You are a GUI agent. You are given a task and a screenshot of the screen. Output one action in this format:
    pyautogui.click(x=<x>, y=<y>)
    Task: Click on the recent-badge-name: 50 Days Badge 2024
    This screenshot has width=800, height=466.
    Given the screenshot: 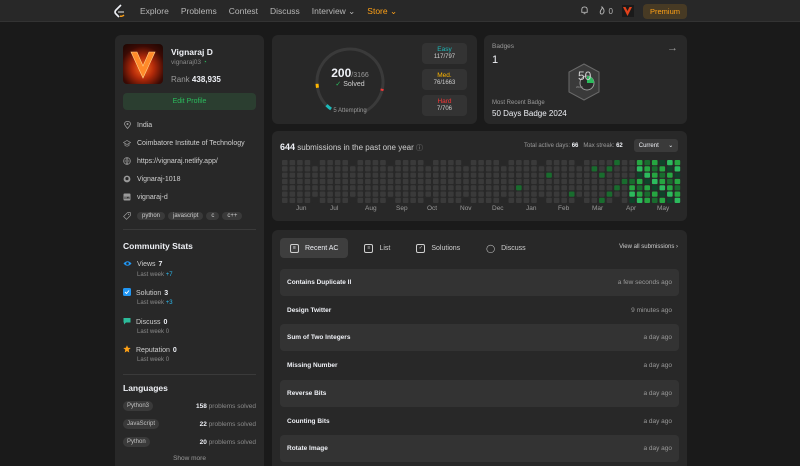 What is the action you would take?
    pyautogui.click(x=529, y=113)
    